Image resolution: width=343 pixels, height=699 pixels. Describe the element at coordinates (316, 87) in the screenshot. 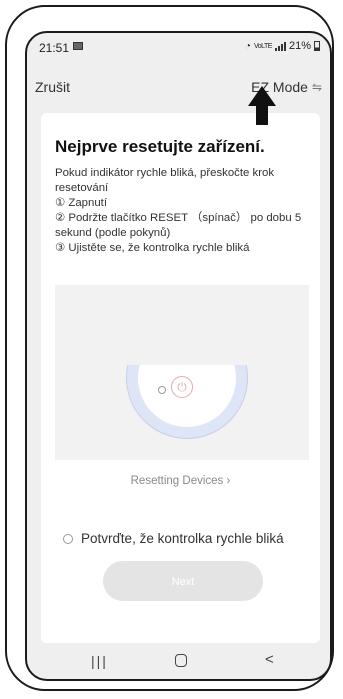

I see `swap-arrows-icon: ⇋` at that location.